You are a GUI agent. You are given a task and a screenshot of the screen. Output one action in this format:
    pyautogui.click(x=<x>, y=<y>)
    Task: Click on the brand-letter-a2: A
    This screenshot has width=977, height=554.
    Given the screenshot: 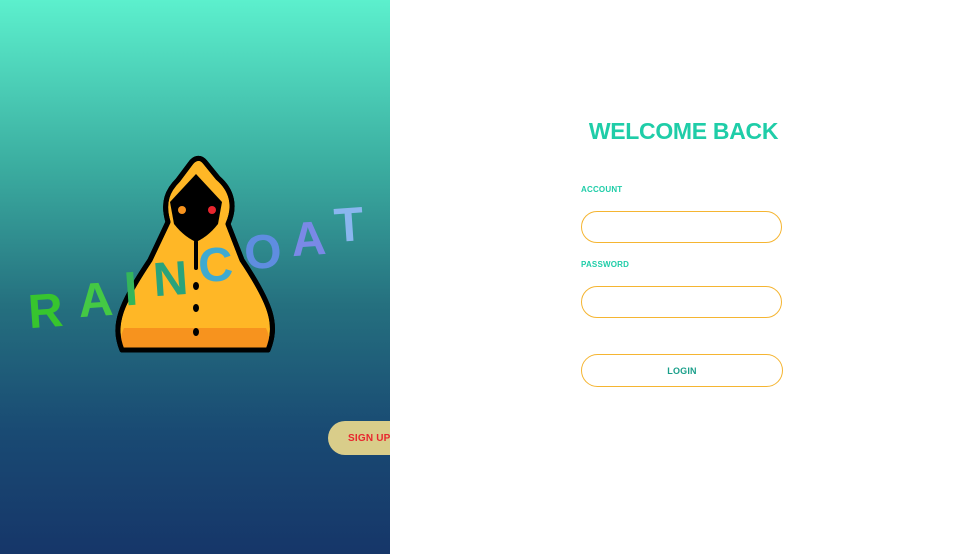 What is the action you would take?
    pyautogui.click(x=308, y=239)
    